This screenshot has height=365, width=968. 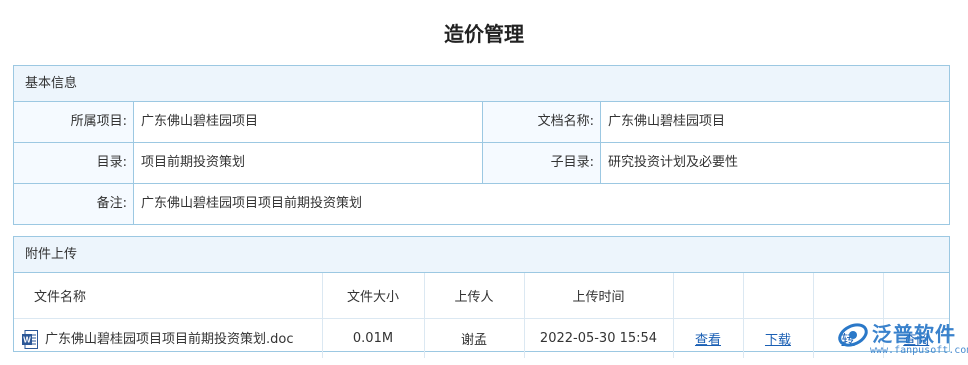 I want to click on file-size: 0.01M, so click(x=373, y=338).